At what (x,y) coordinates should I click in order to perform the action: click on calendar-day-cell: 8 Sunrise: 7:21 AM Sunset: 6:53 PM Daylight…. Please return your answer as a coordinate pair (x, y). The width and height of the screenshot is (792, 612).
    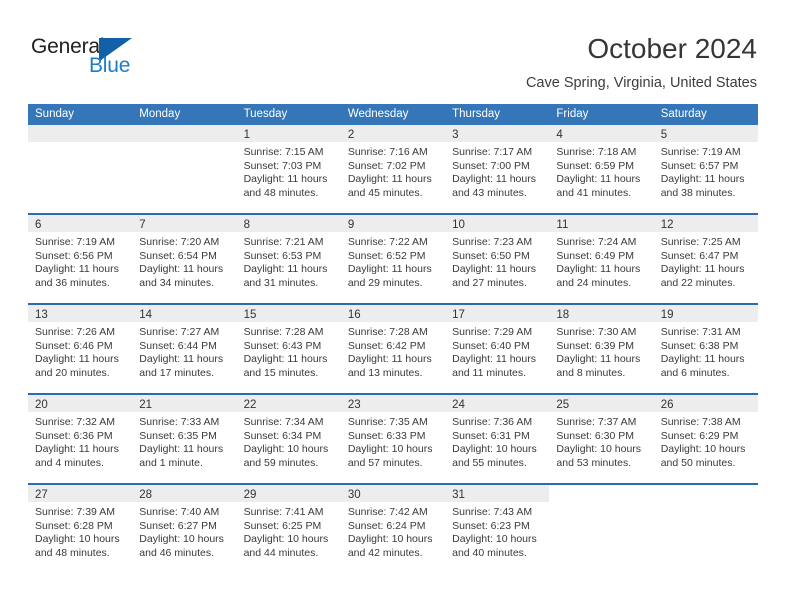
    Looking at the image, I should click on (288, 259).